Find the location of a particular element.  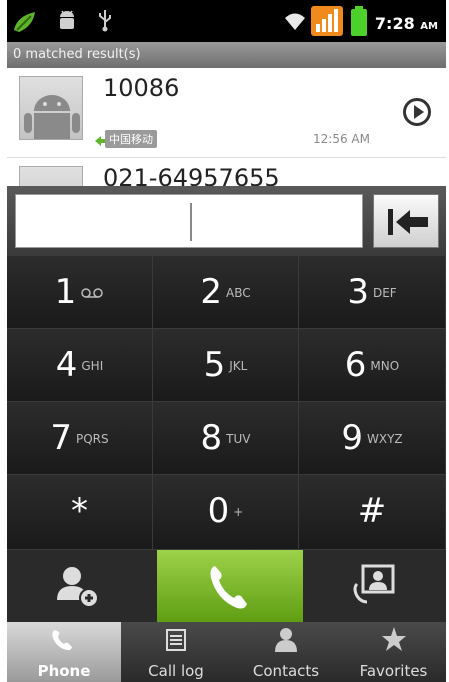

contact-number: 021-64957655 is located at coordinates (191, 175).